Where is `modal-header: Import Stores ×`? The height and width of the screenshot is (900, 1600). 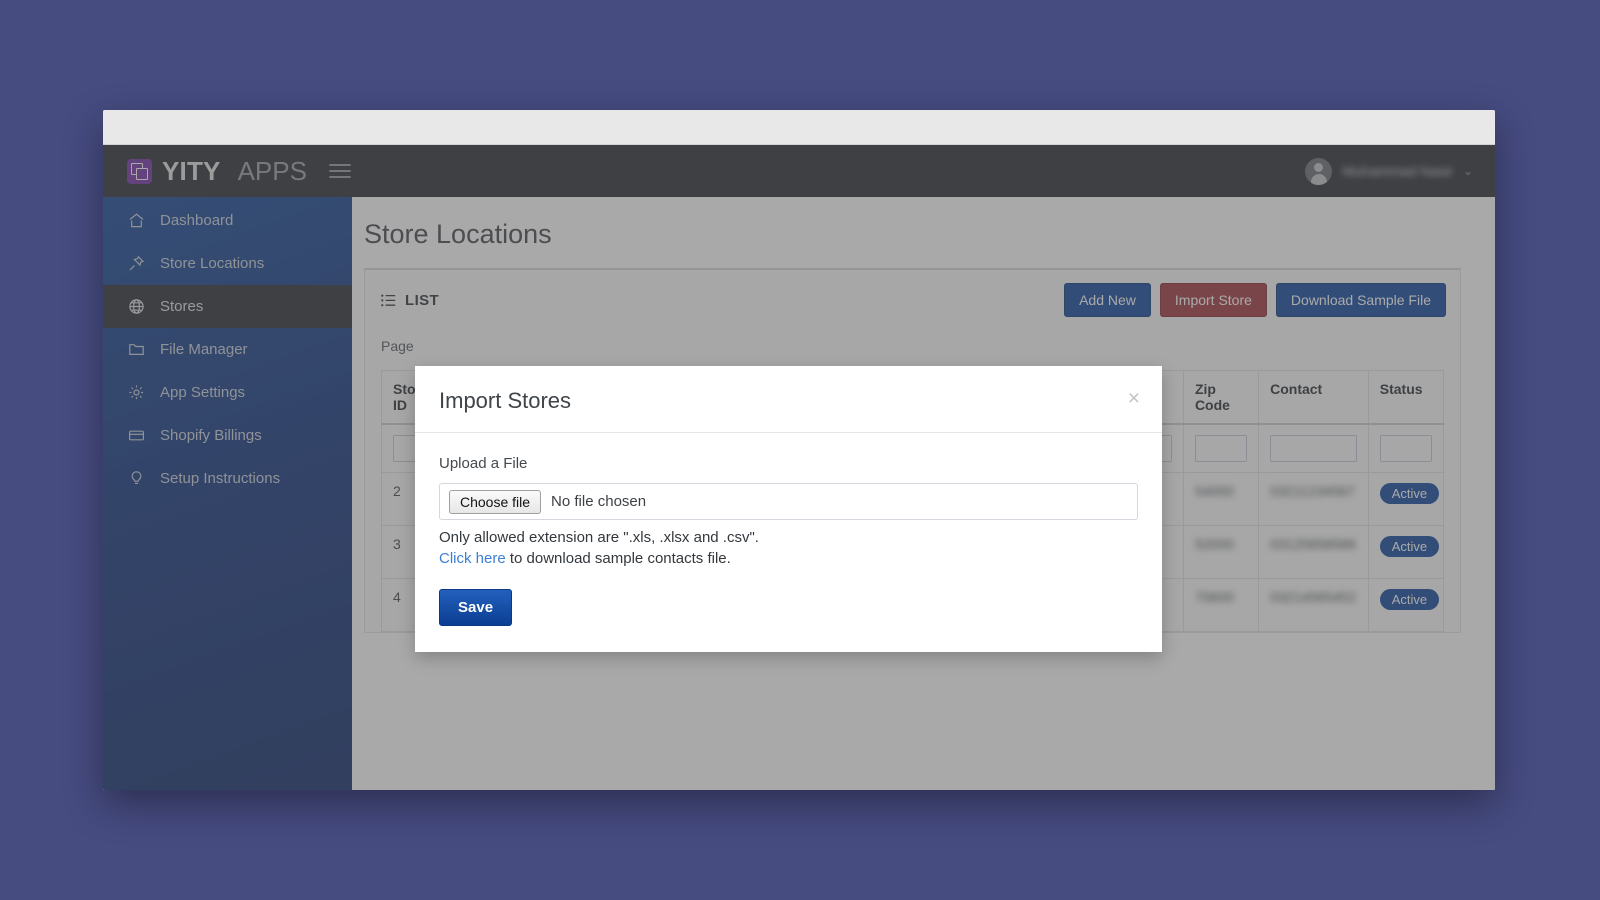
modal-header: Import Stores × is located at coordinates (788, 399).